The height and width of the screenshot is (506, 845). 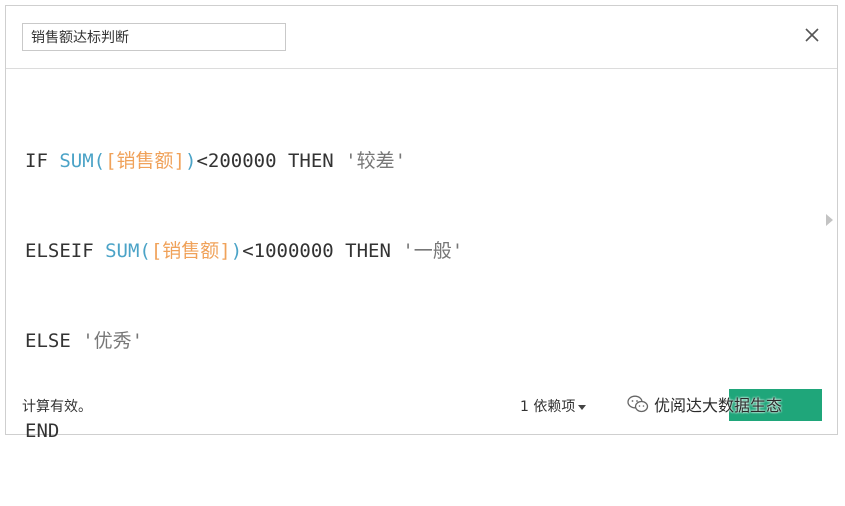 What do you see at coordinates (42, 431) in the screenshot?
I see `keyword-end: END` at bounding box center [42, 431].